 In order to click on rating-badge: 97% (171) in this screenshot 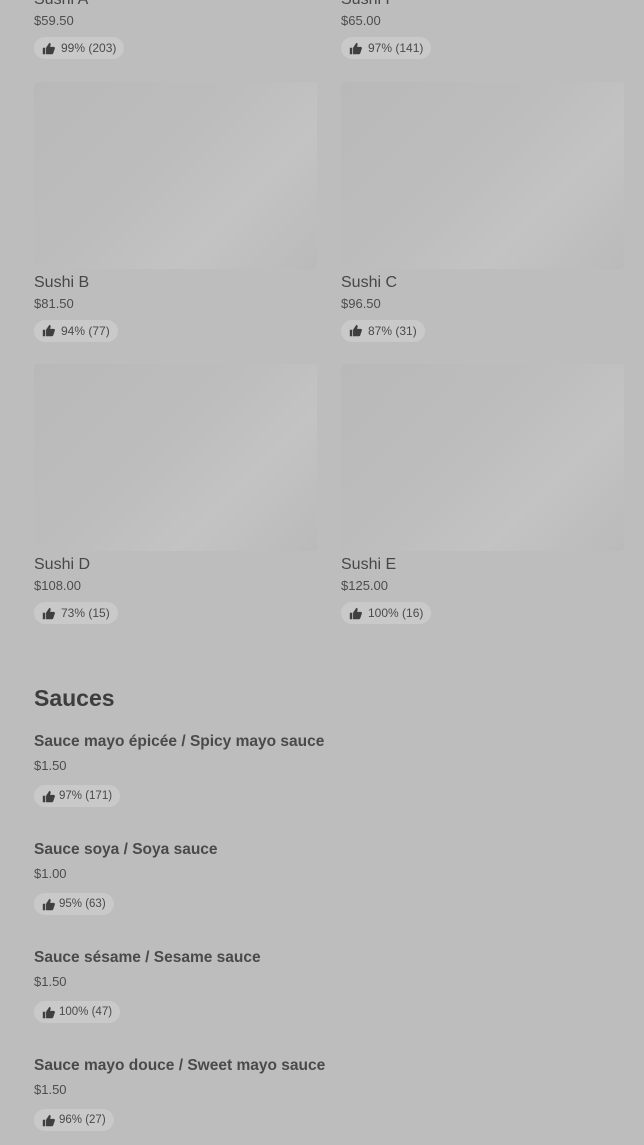, I will do `click(77, 796)`.